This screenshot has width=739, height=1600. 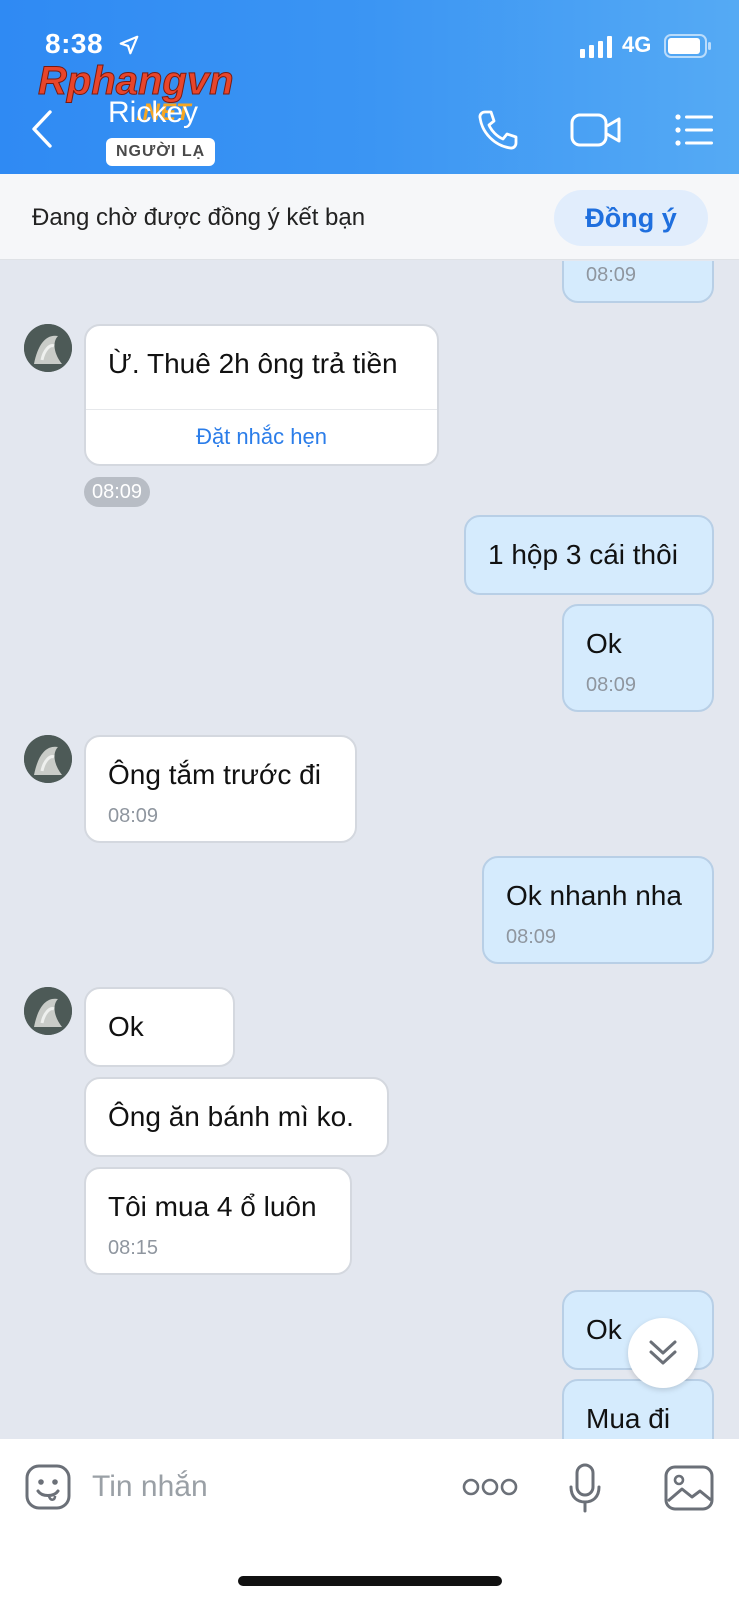 I want to click on chat-header: 8:38 4G Rphangvn .NET Rickey NGƯỜI LẠ, so click(x=369, y=87).